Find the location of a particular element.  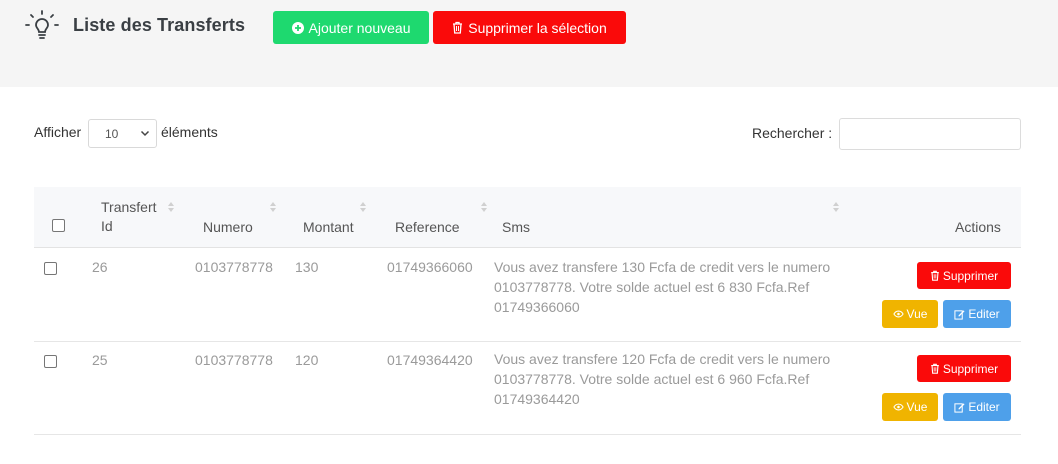

column-header-reference: Reference is located at coordinates (427, 227).